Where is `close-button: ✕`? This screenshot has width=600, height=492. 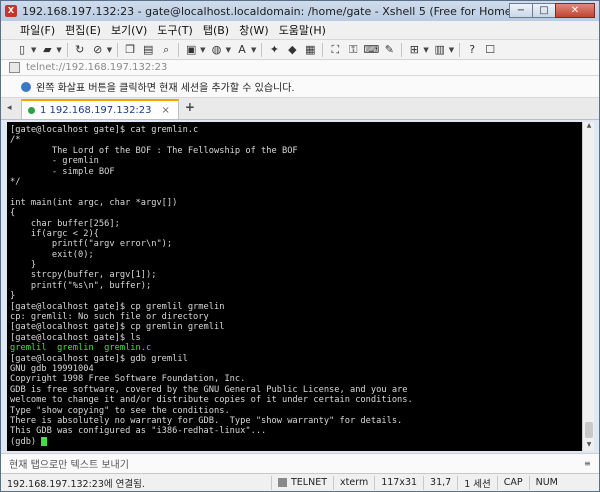 close-button: ✕ is located at coordinates (575, 10).